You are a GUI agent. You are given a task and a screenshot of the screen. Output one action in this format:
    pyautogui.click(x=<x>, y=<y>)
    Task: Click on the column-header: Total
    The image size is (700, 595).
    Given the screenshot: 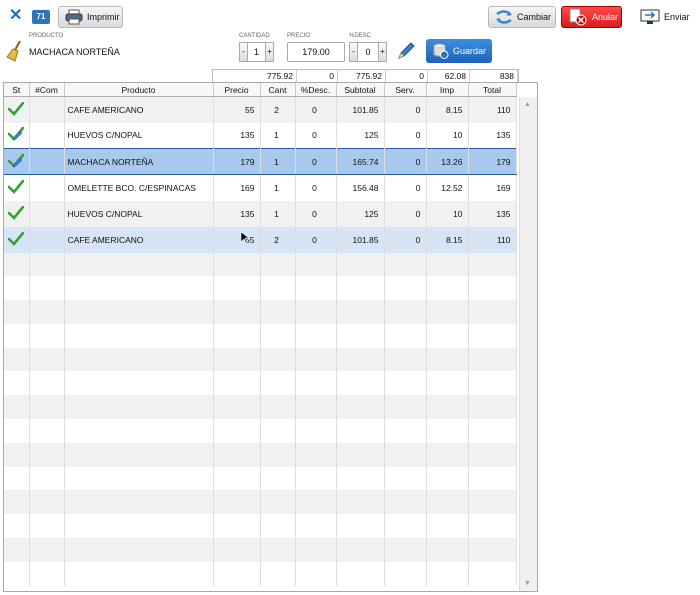 What is the action you would take?
    pyautogui.click(x=492, y=90)
    